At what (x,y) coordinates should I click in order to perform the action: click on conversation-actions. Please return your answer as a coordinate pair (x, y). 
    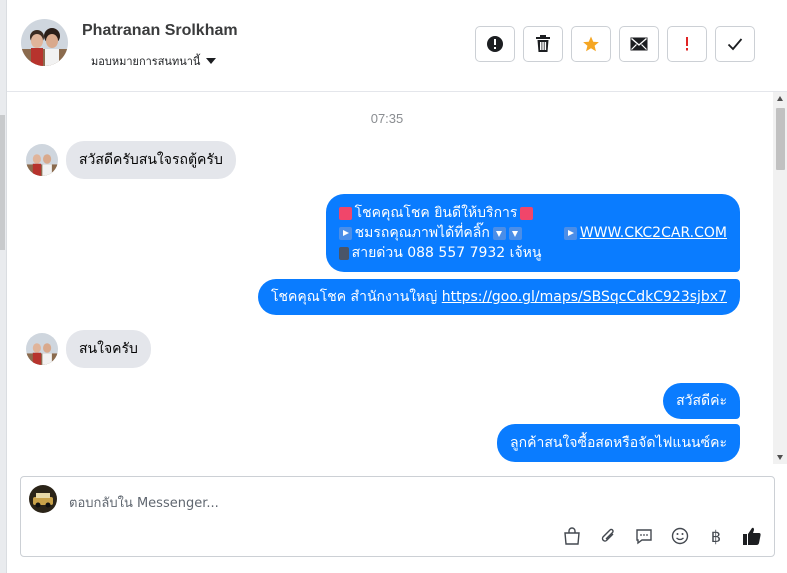
    Looking at the image, I should click on (615, 44).